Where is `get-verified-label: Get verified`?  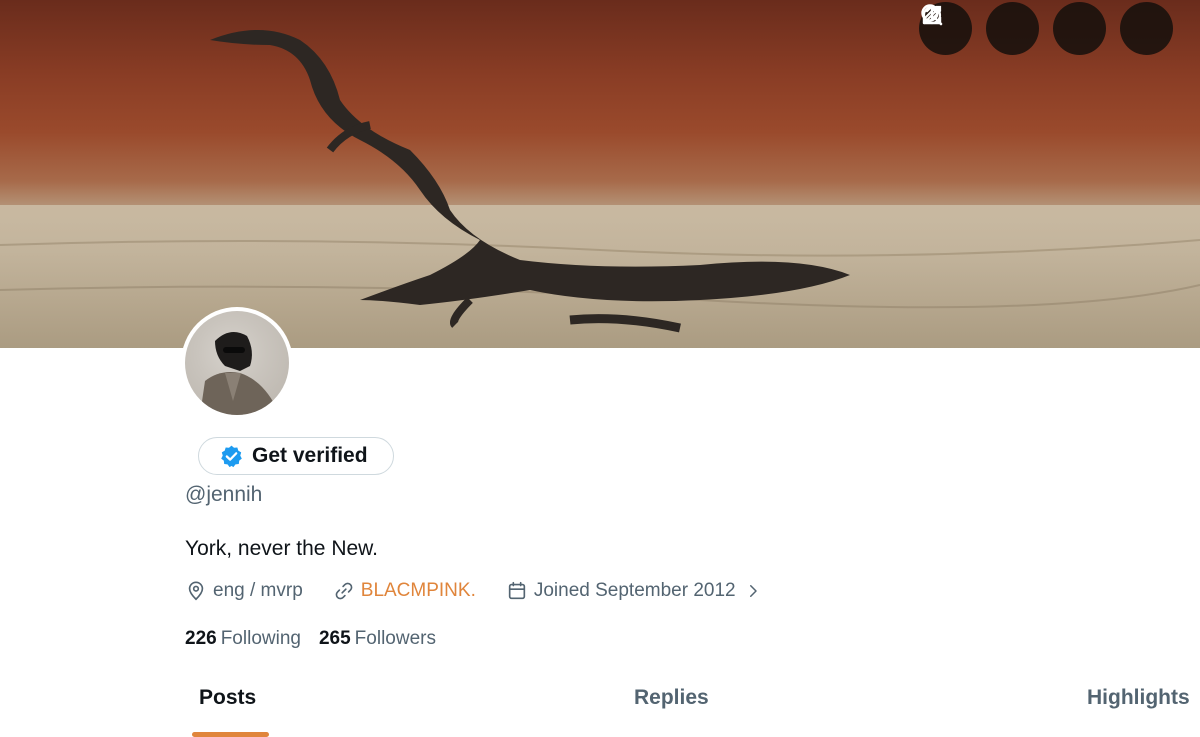 get-verified-label: Get verified is located at coordinates (310, 455).